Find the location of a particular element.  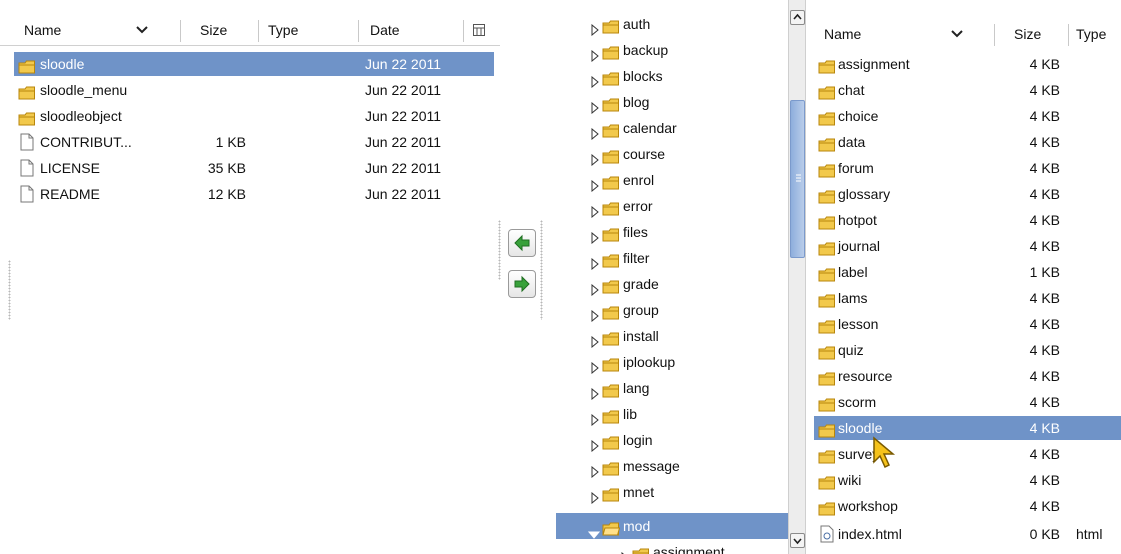

list-item: LICENSE 35 KB Jun 22 2011 is located at coordinates (254, 168).